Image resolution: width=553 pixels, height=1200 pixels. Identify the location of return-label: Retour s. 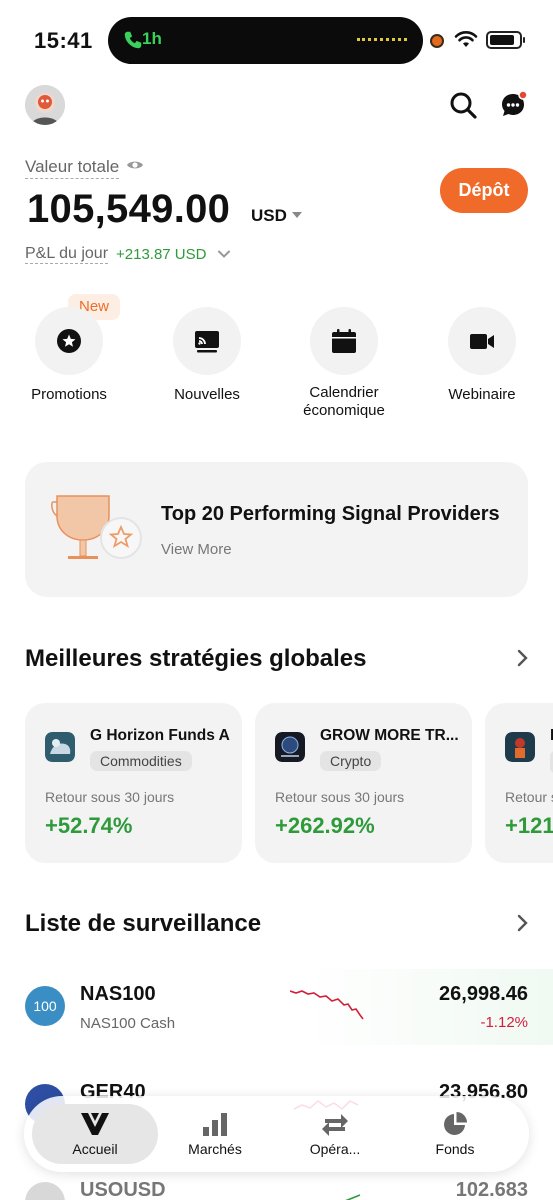
(529, 797).